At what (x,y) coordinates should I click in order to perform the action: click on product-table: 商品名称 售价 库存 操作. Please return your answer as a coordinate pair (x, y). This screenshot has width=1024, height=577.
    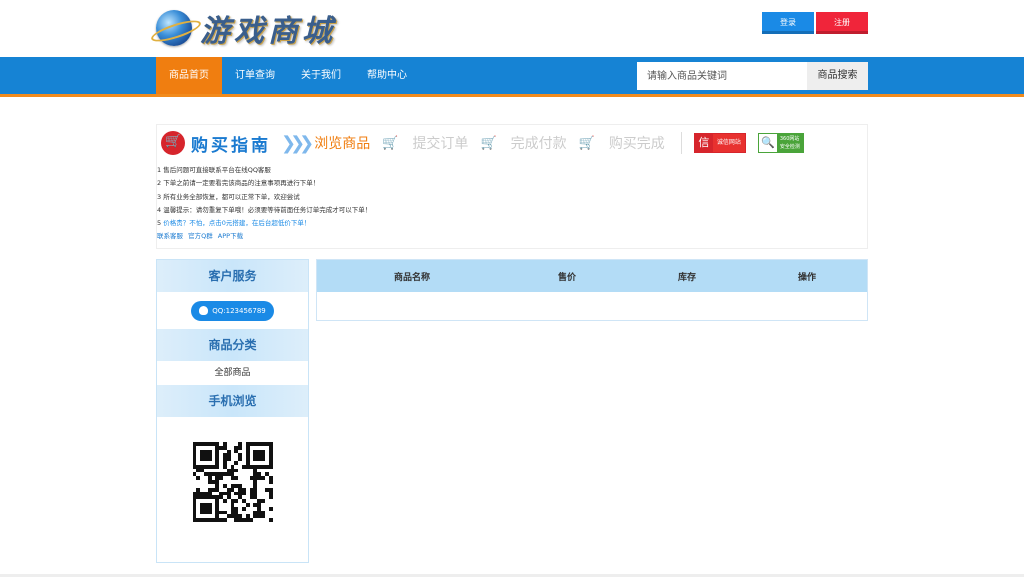
    Looking at the image, I should click on (592, 290).